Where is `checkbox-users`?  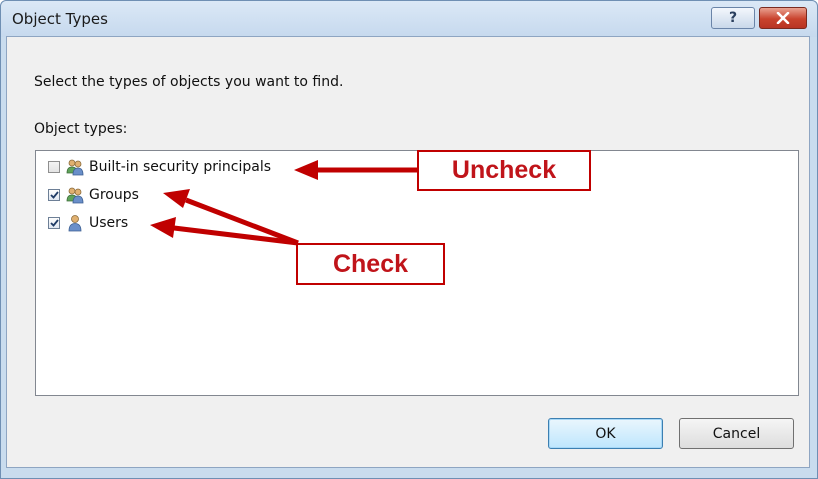 checkbox-users is located at coordinates (54, 223).